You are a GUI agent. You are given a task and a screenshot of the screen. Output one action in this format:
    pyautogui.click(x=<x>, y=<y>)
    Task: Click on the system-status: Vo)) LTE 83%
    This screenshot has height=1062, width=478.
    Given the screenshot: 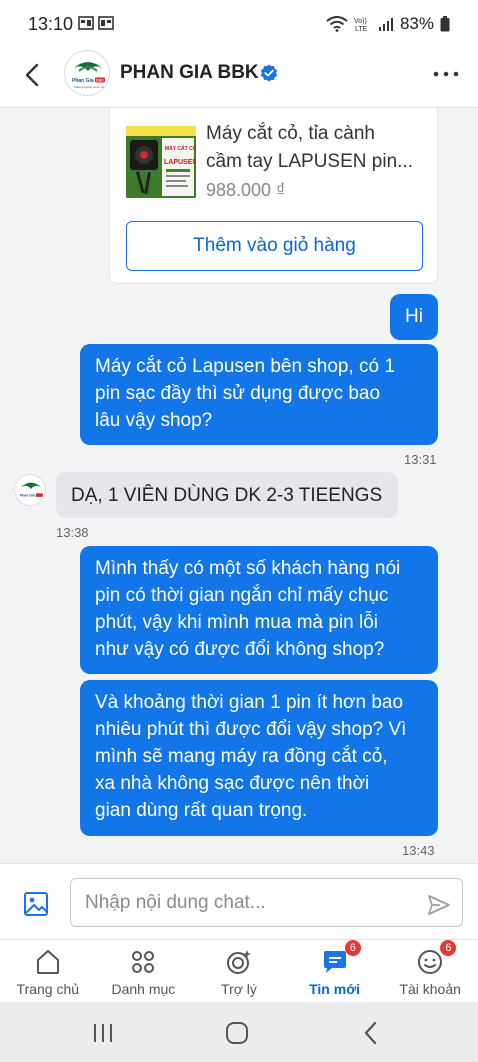 What is the action you would take?
    pyautogui.click(x=388, y=24)
    